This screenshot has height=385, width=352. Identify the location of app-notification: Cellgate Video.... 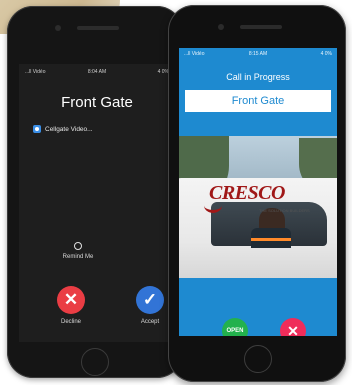
(63, 129).